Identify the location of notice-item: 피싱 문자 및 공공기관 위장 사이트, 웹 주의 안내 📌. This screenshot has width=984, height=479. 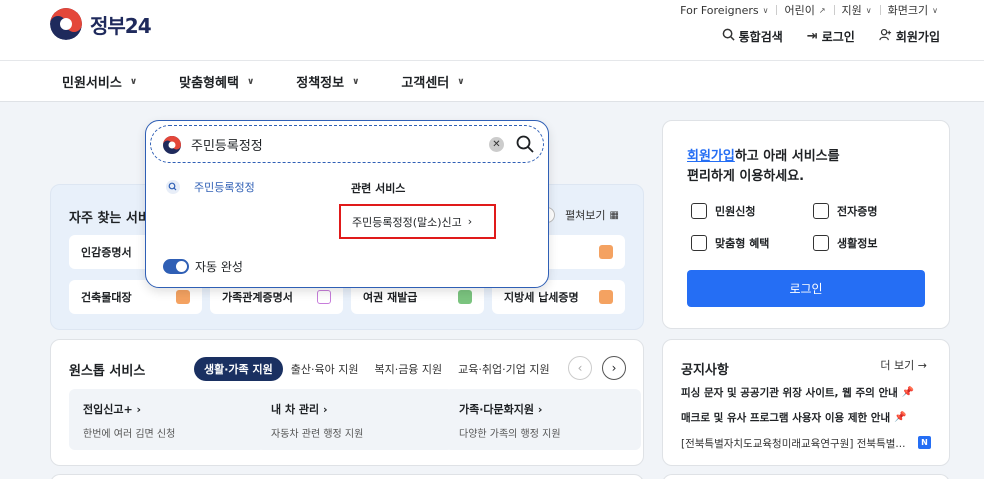
(797, 392).